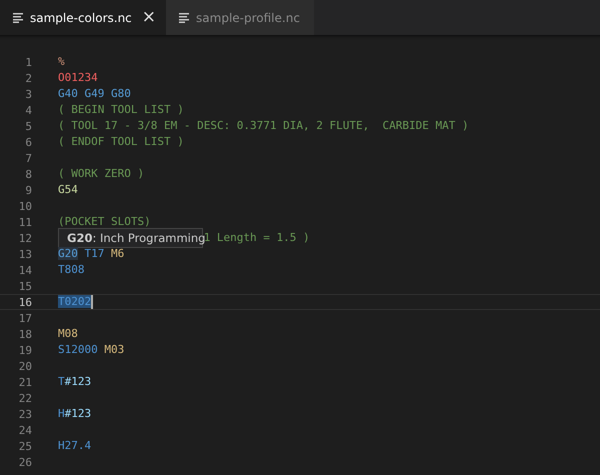  I want to click on code-token: T17, so click(94, 253).